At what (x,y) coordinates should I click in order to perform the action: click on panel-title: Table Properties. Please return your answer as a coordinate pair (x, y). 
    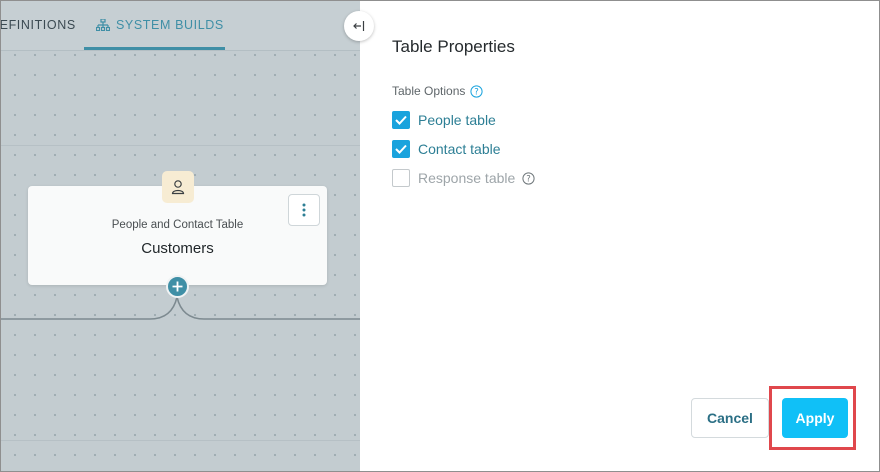
    Looking at the image, I should click on (453, 46).